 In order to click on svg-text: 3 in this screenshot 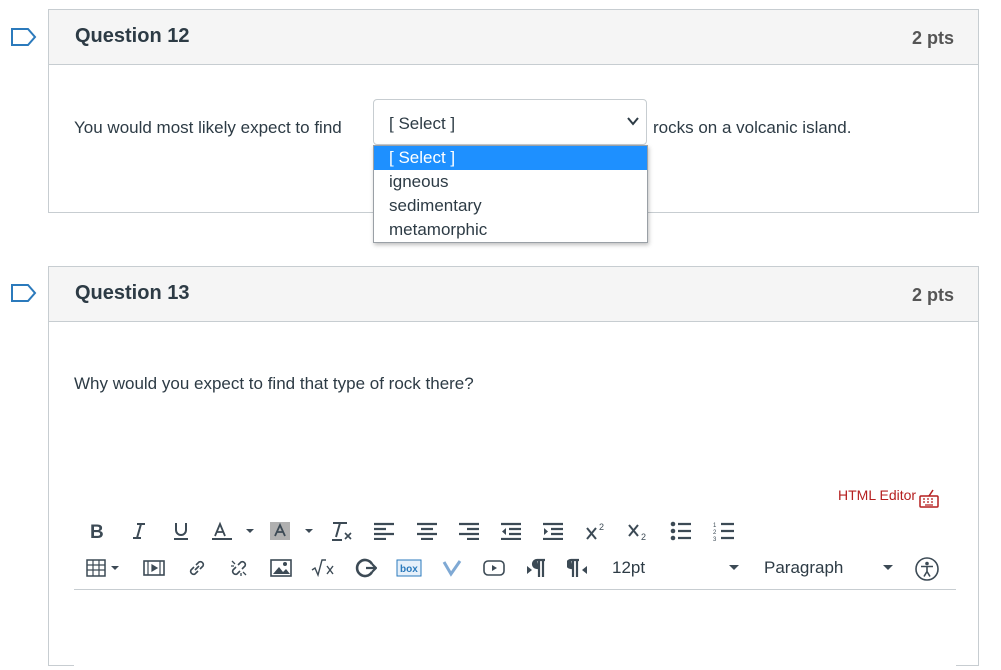, I will do `click(715, 539)`.